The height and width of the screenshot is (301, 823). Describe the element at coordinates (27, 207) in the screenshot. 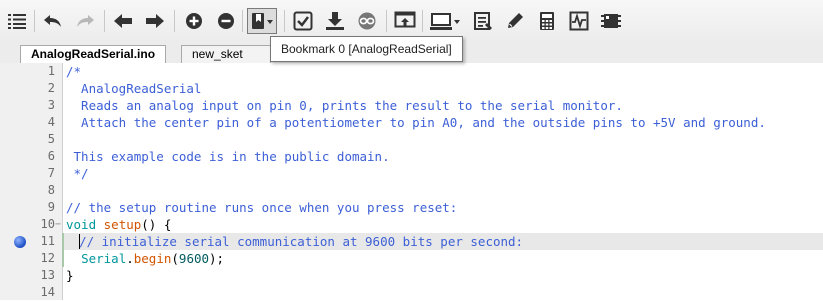

I see `line-number: 9` at that location.